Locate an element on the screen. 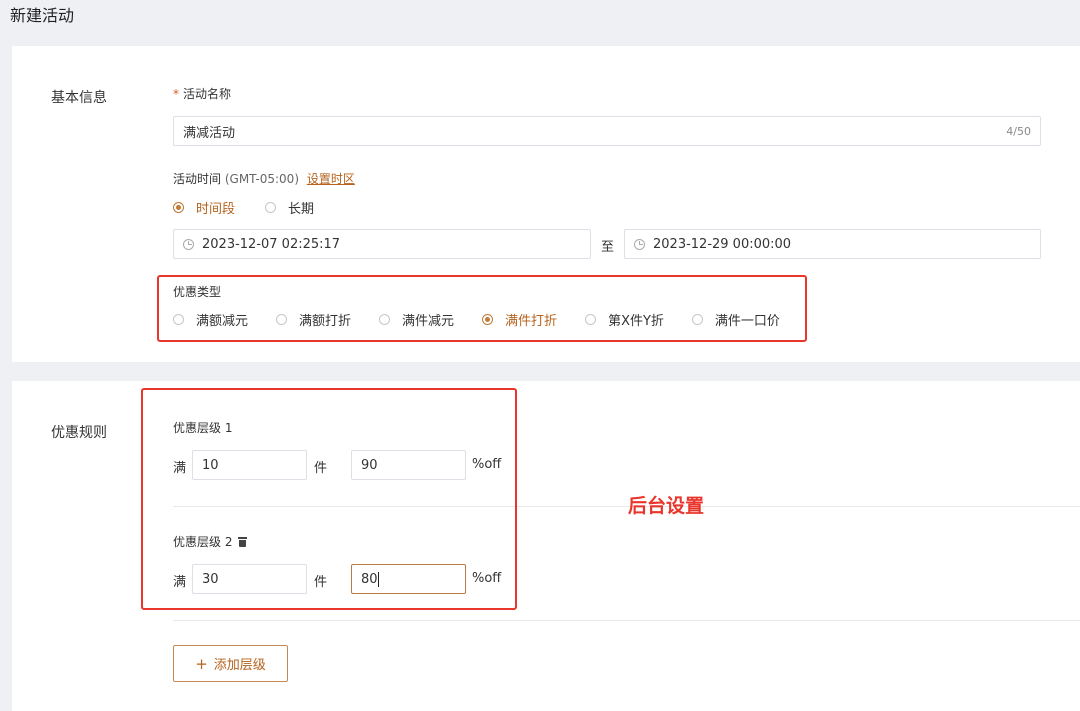 This screenshot has width=1080, height=711. radio-long-term: 长期 is located at coordinates (289, 207).